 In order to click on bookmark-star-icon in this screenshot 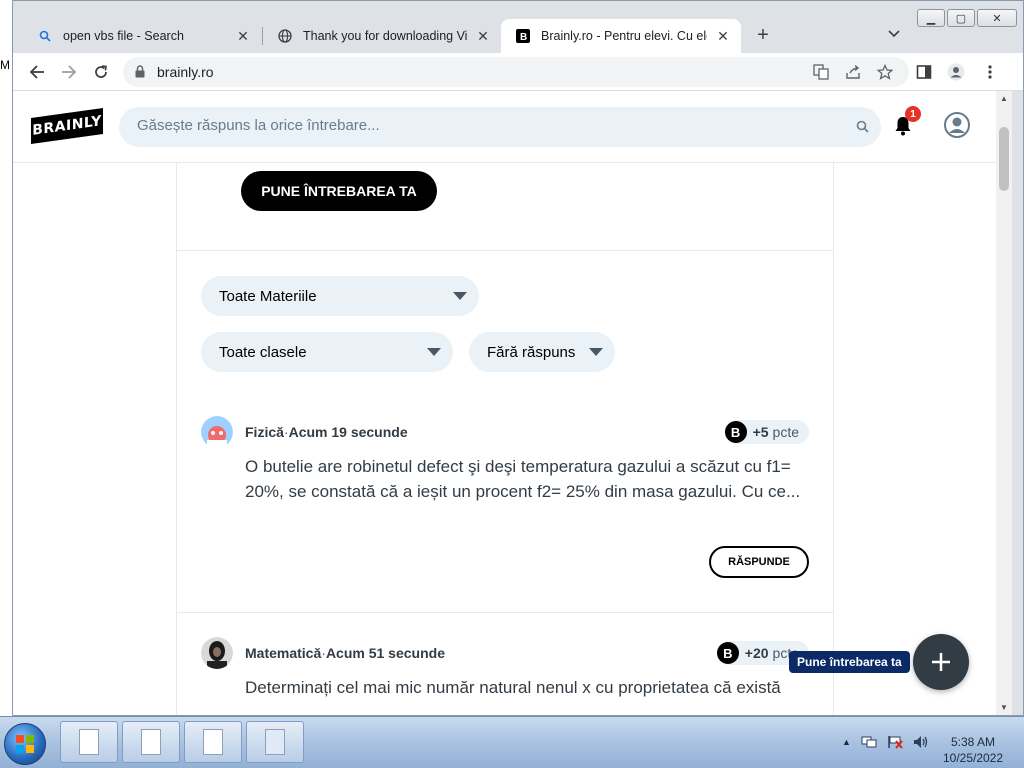, I will do `click(885, 71)`.